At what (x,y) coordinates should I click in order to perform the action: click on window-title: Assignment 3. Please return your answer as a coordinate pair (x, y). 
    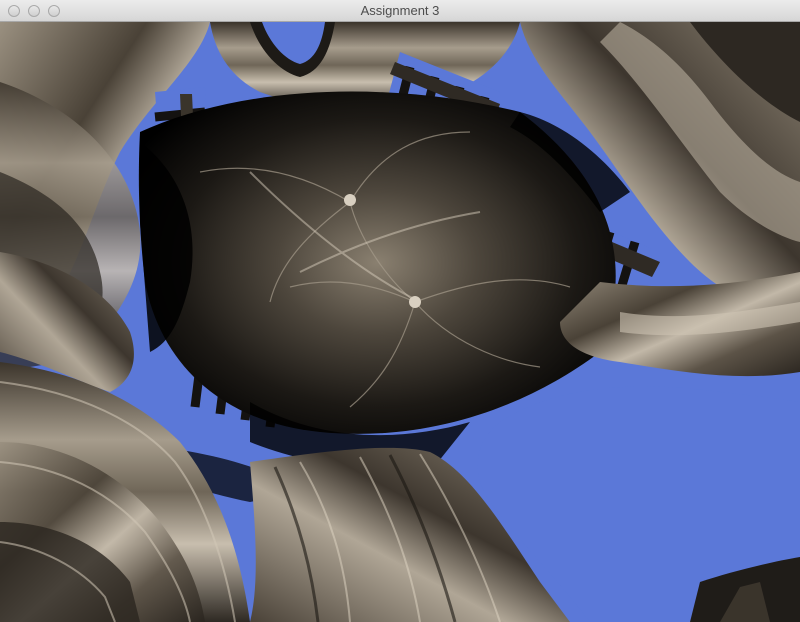
    Looking at the image, I should click on (400, 10).